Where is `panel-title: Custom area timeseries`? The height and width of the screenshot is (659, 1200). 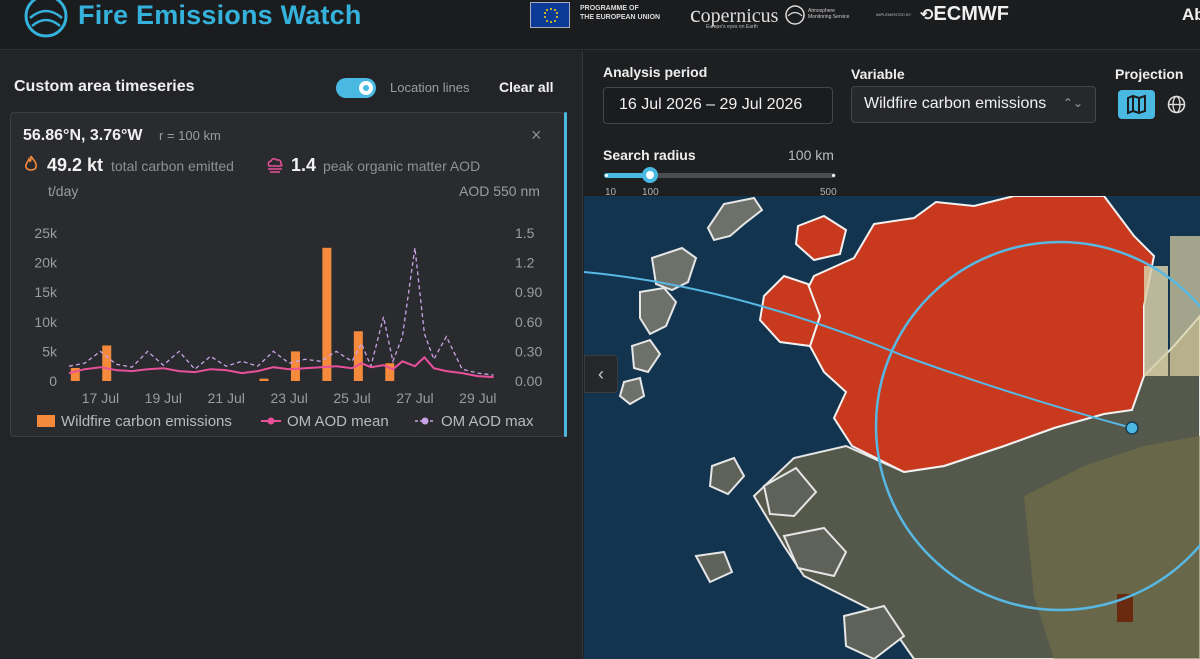
panel-title: Custom area timeseries is located at coordinates (104, 86).